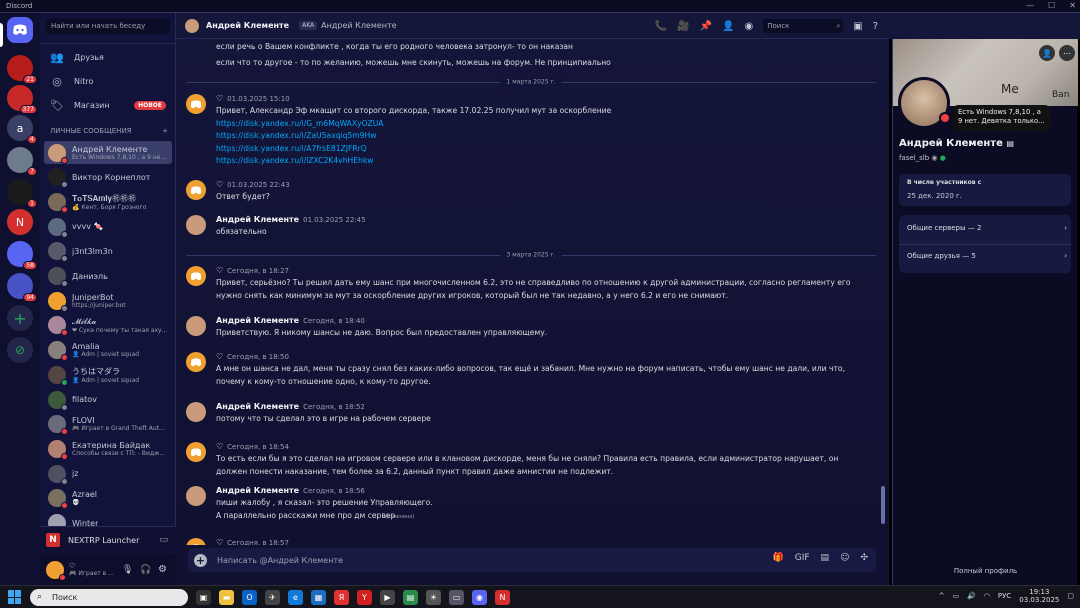 Image resolution: width=1080 pixels, height=608 pixels. What do you see at coordinates (364, 597) in the screenshot?
I see `yandex-icon: Y` at bounding box center [364, 597].